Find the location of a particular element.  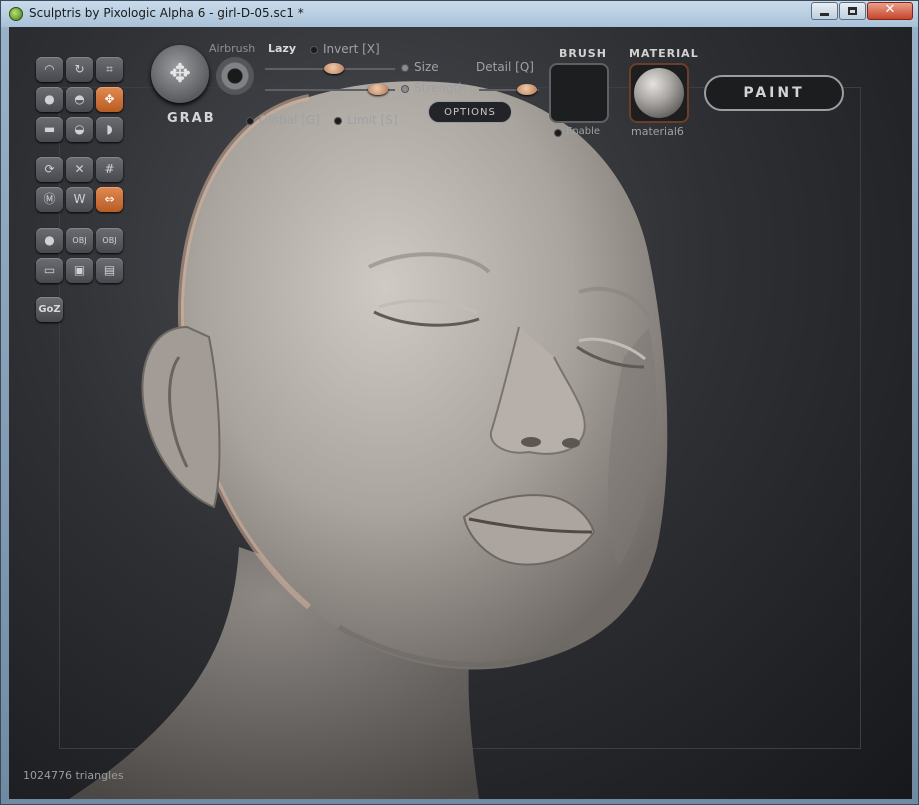

mask-icon: Ⓜ is located at coordinates (49, 199).